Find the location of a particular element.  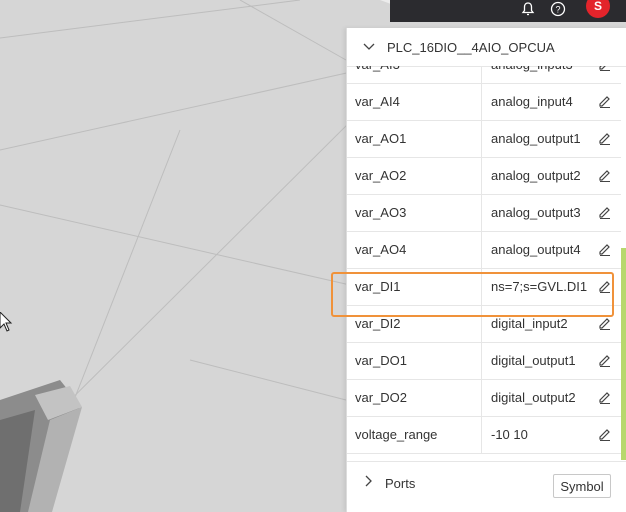

property-value: digital_output1 is located at coordinates (533, 360).